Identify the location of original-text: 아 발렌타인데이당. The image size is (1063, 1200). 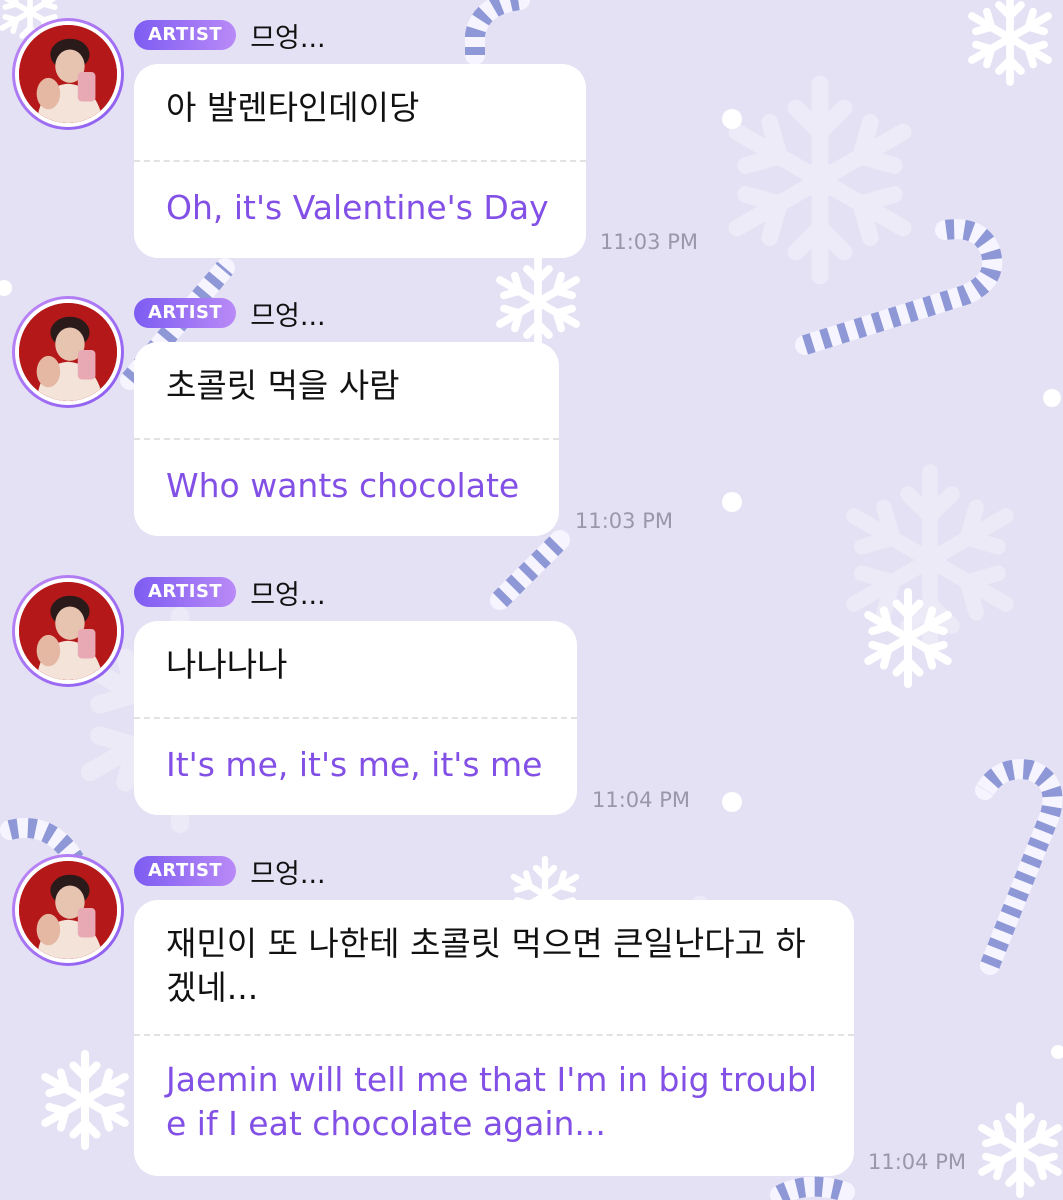
(293, 107).